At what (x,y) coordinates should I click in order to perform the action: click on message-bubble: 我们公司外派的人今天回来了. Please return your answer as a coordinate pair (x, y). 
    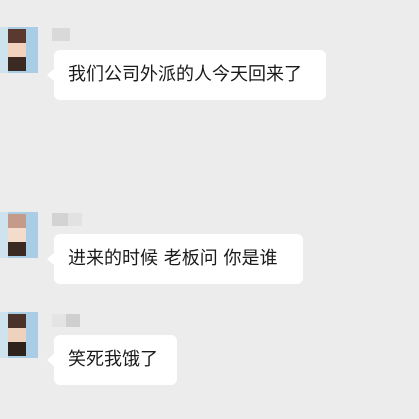
    Looking at the image, I should click on (186, 75).